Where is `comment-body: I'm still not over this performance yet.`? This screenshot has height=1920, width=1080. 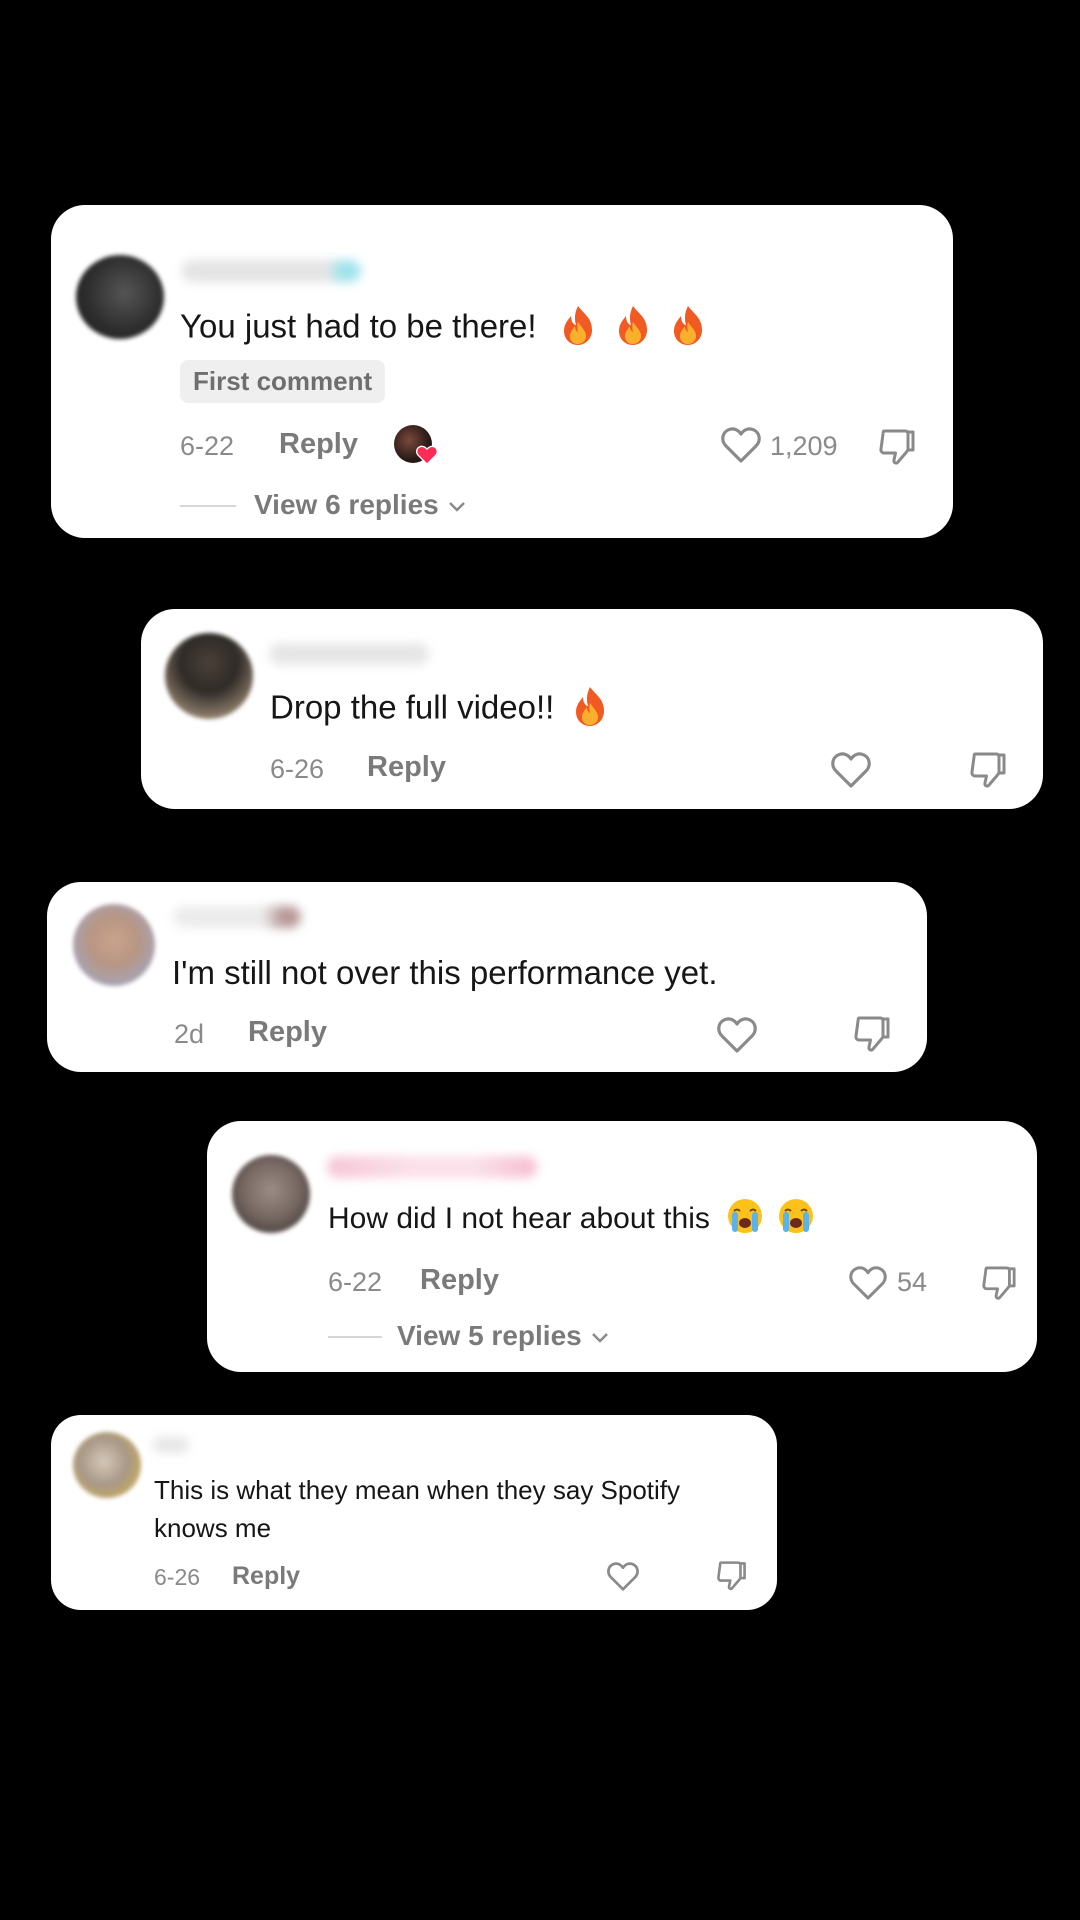
comment-body: I'm still not over this performance yet. is located at coordinates (445, 972).